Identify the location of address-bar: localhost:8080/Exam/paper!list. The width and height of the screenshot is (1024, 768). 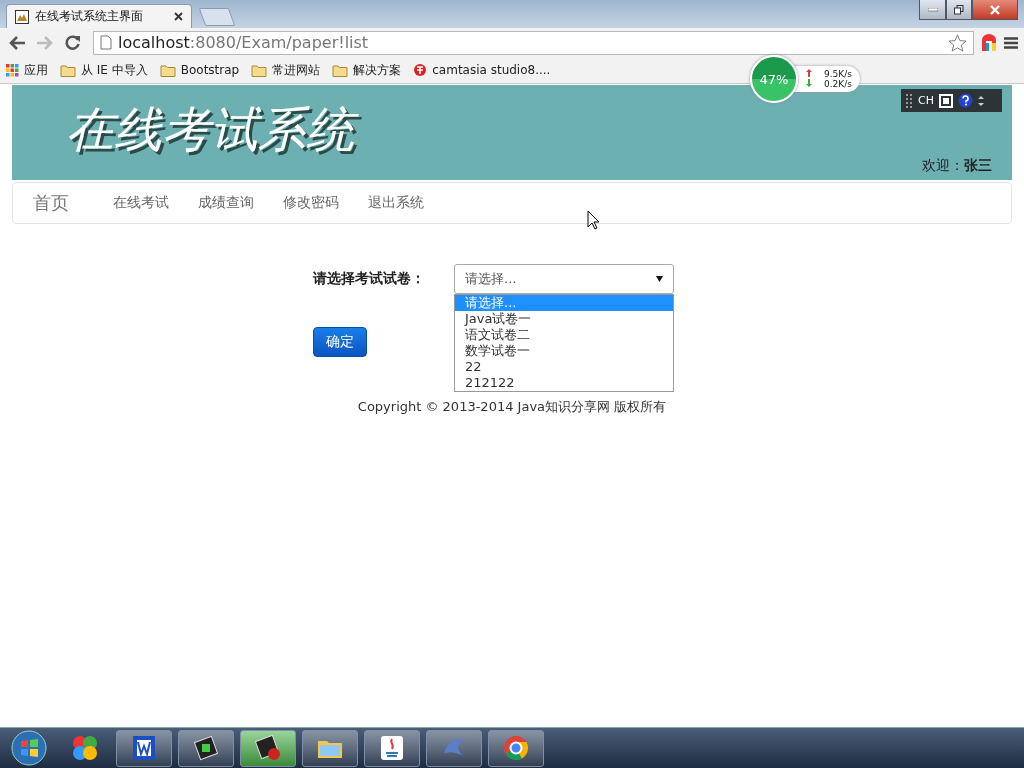
(533, 42).